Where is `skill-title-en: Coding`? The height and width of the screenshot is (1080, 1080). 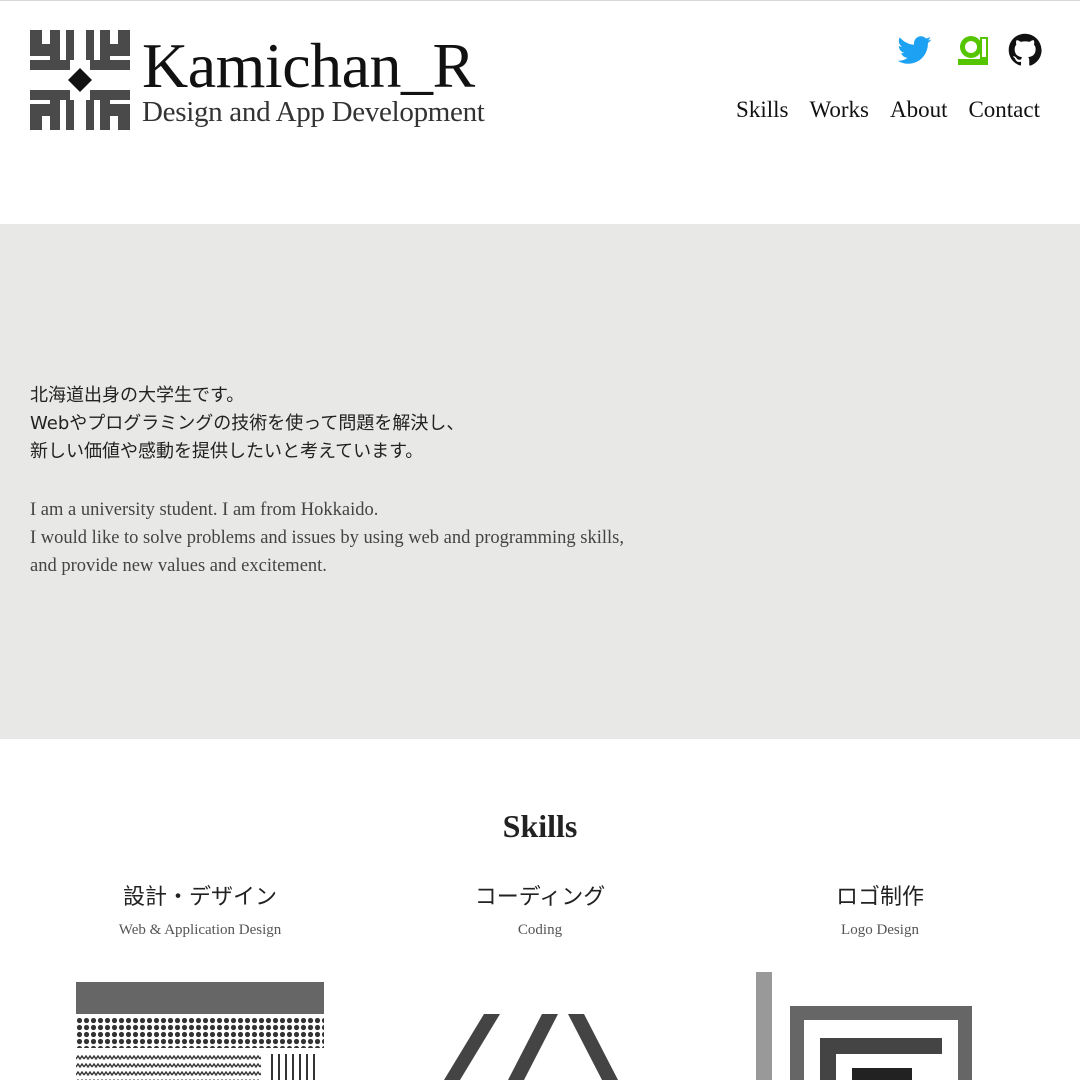
skill-title-en: Coding is located at coordinates (540, 930).